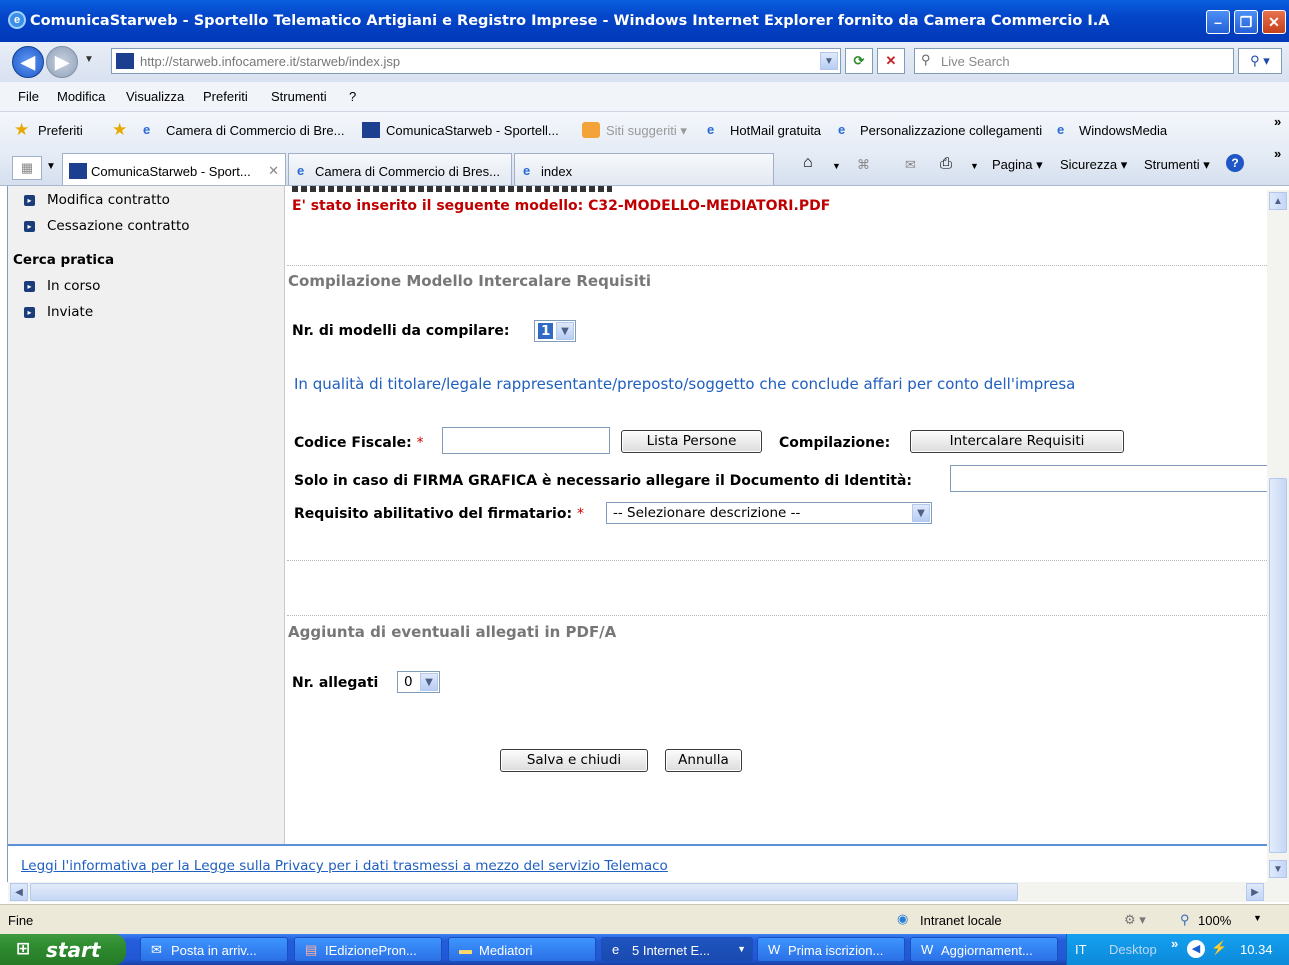 The height and width of the screenshot is (965, 1289). Describe the element at coordinates (62, 286) in the screenshot. I see `sidebar-item-in-corso: ▸ In corso` at that location.